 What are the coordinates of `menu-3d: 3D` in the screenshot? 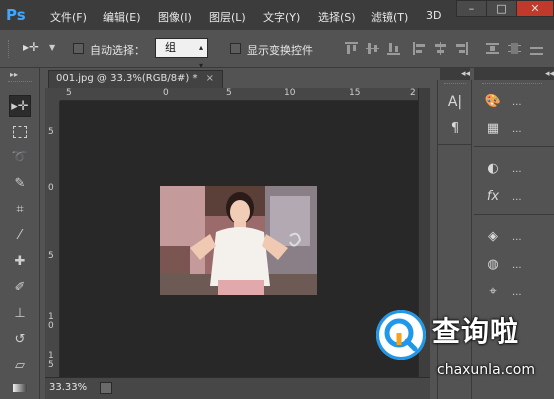 It's located at (433, 15).